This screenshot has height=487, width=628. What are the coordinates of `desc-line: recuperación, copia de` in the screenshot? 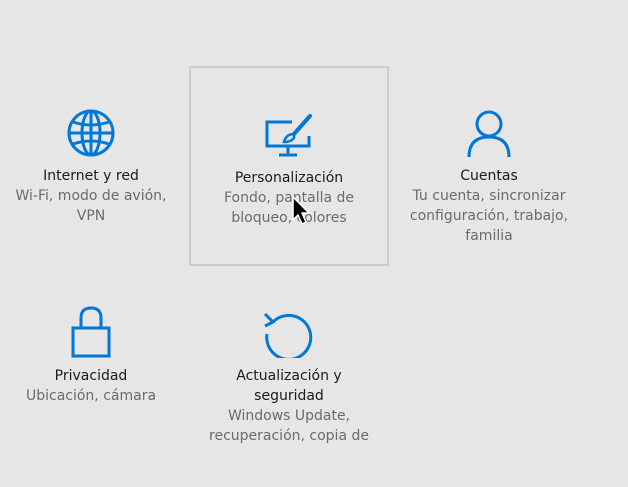 It's located at (289, 436).